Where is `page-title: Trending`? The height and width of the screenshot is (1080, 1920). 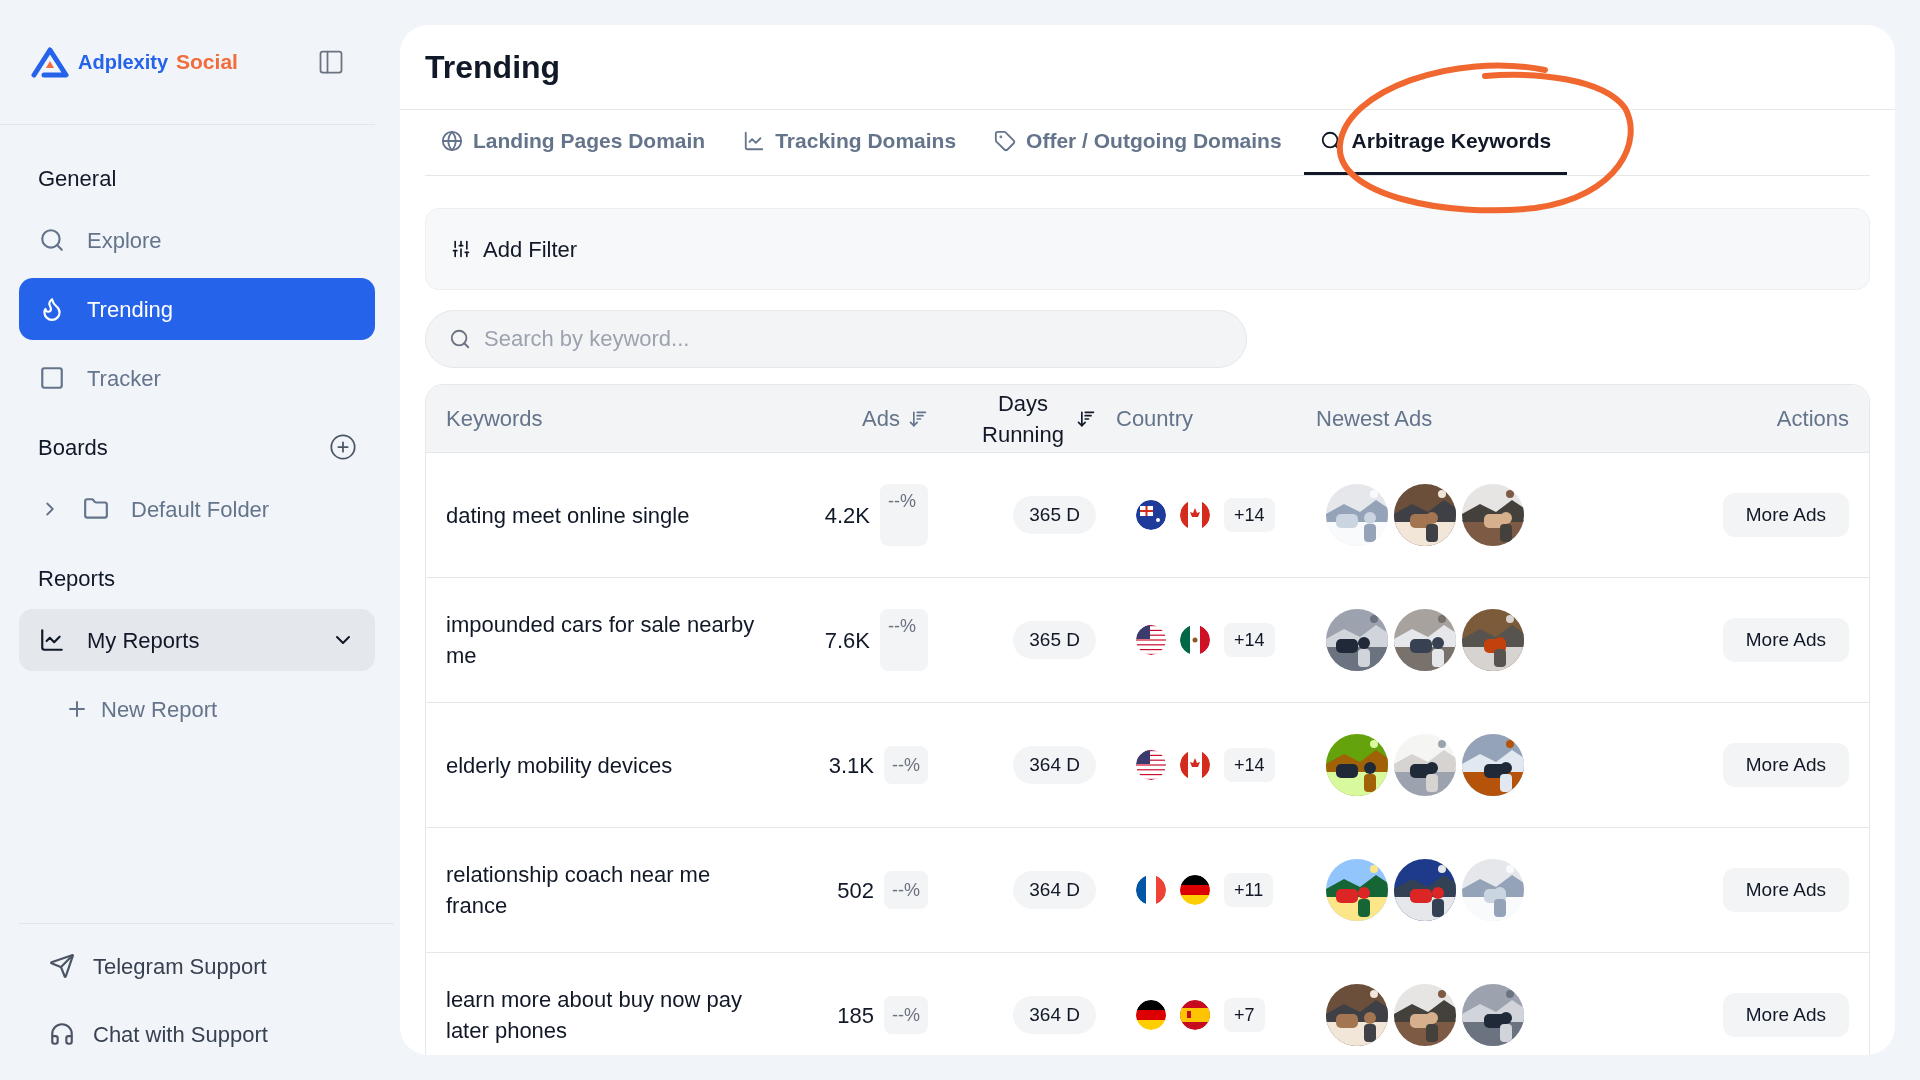
page-title: Trending is located at coordinates (493, 67).